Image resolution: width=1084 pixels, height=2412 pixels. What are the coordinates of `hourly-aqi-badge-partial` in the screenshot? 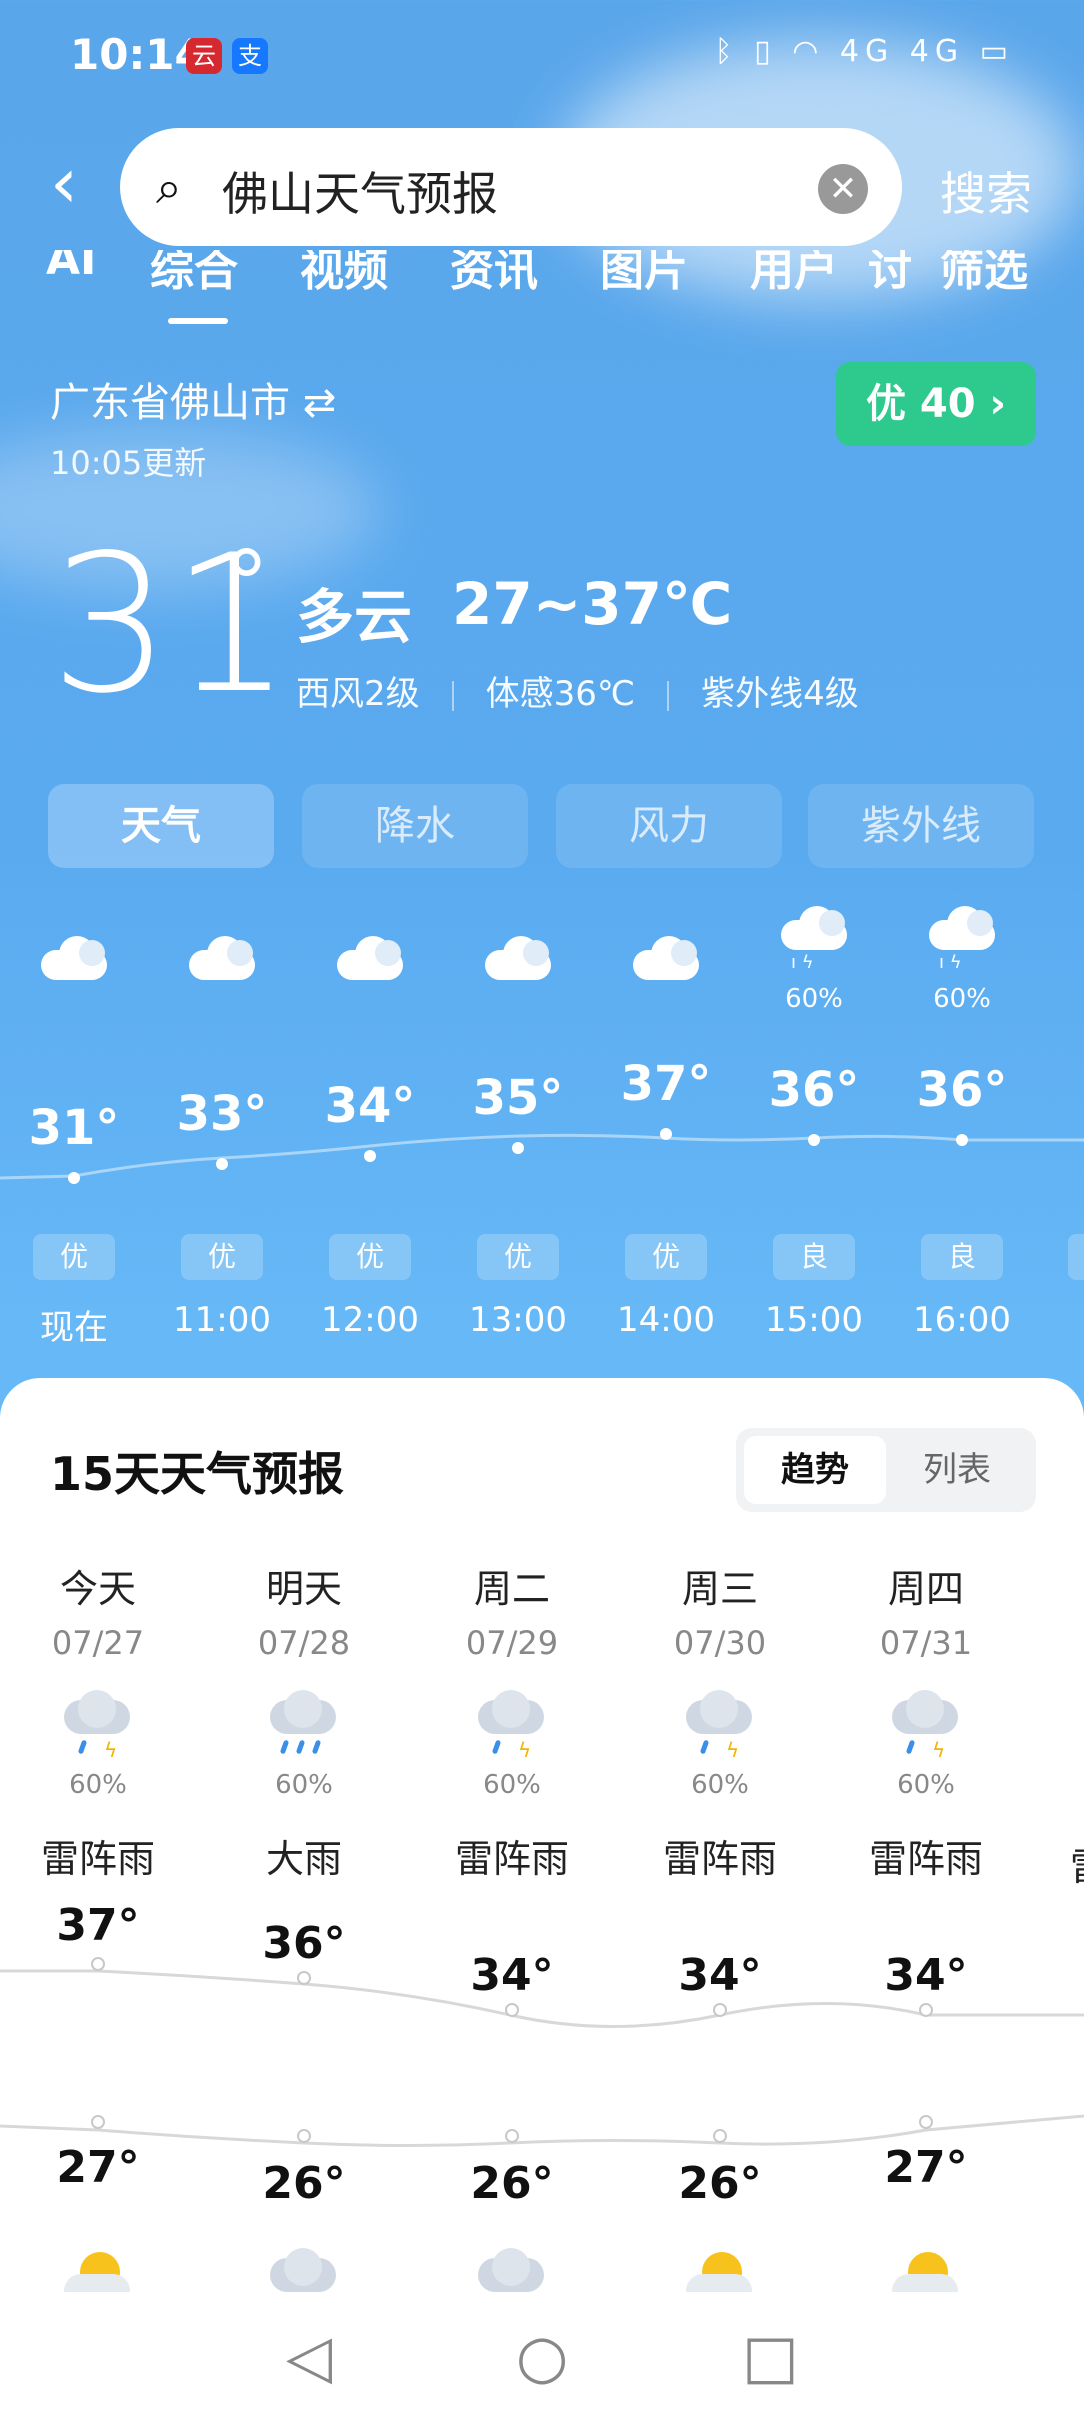 It's located at (1076, 1257).